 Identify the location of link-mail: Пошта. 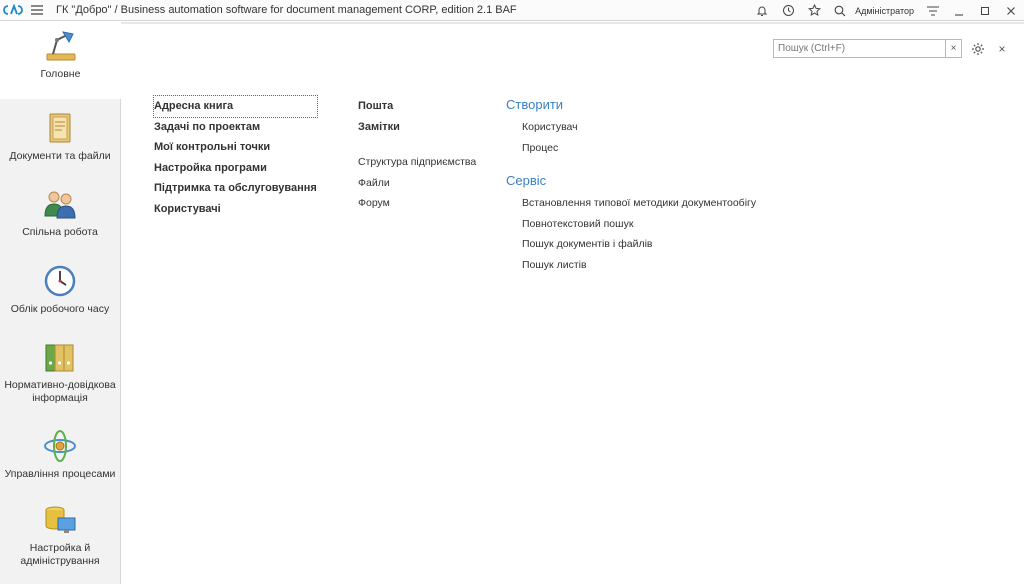
(417, 106).